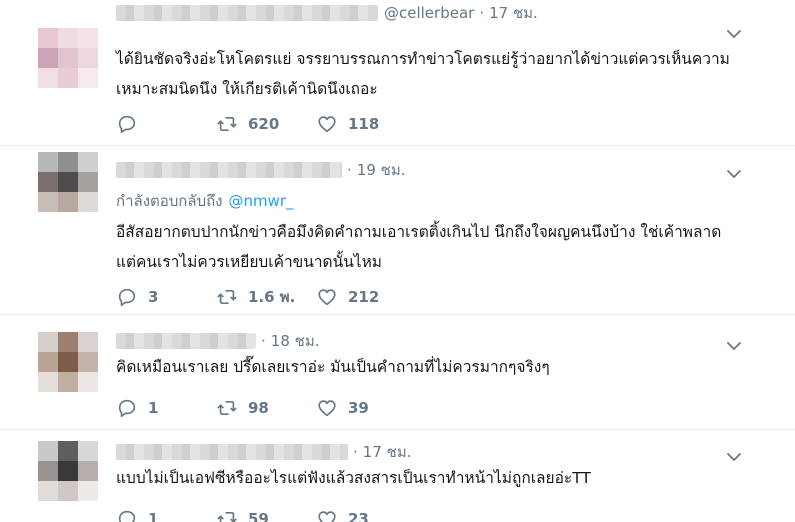 Image resolution: width=795 pixels, height=522 pixels. I want to click on like-count: 23, so click(358, 516).